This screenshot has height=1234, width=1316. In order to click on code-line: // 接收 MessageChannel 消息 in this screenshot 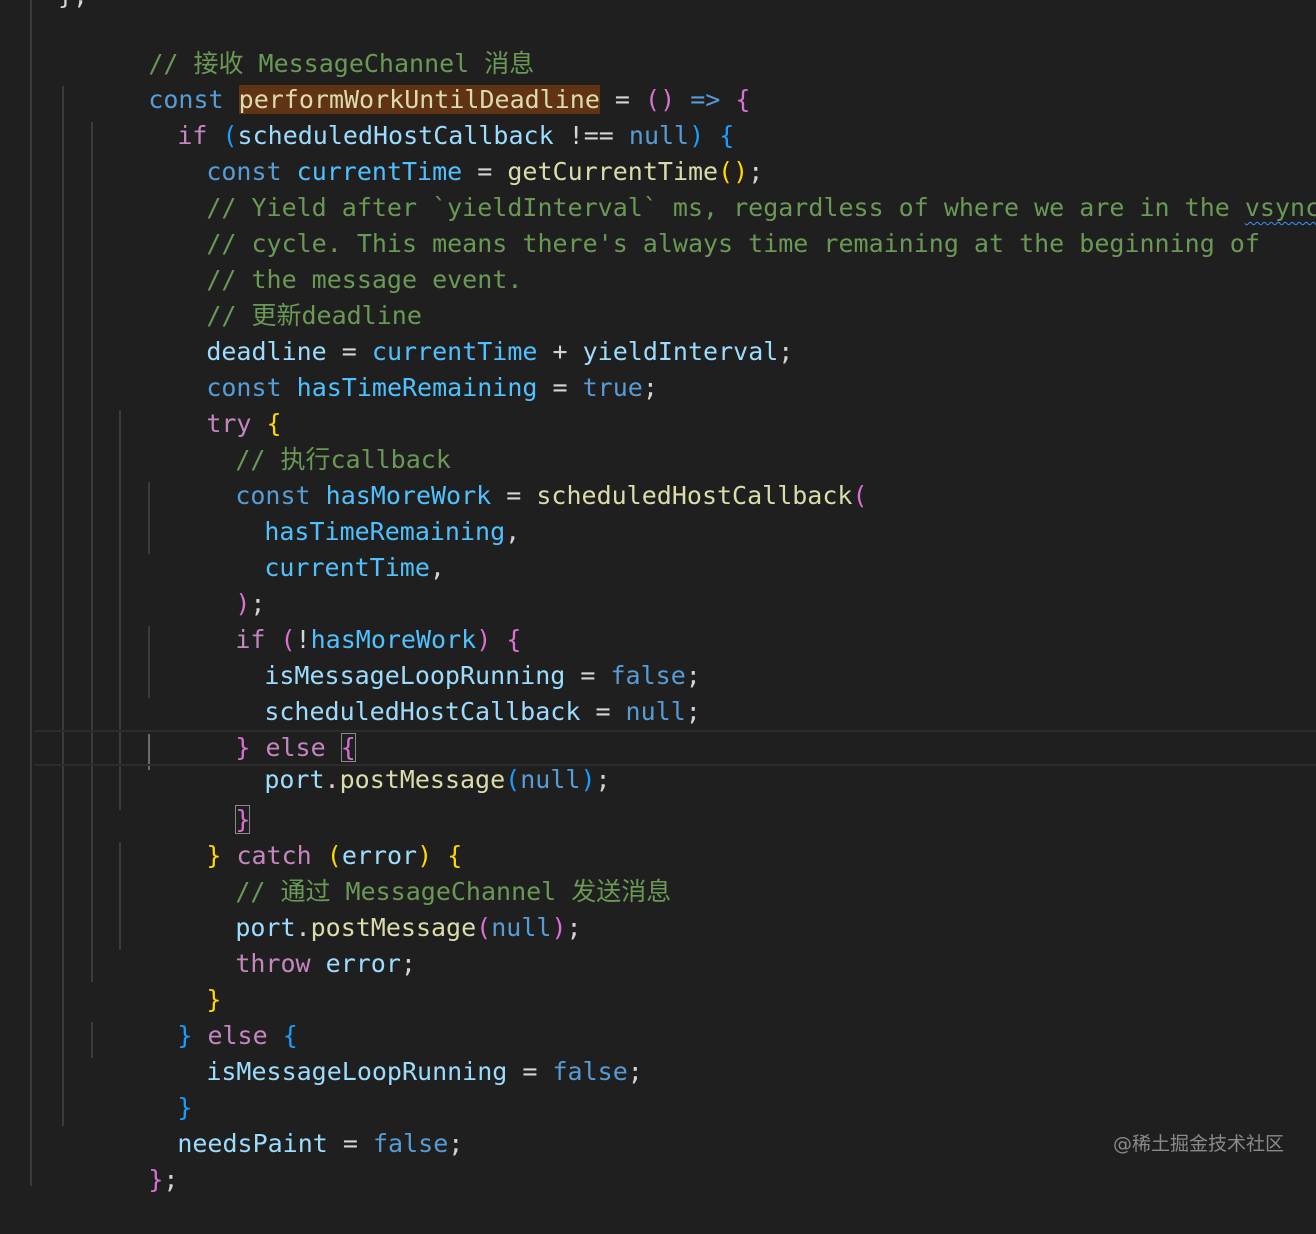, I will do `click(296, 44)`.